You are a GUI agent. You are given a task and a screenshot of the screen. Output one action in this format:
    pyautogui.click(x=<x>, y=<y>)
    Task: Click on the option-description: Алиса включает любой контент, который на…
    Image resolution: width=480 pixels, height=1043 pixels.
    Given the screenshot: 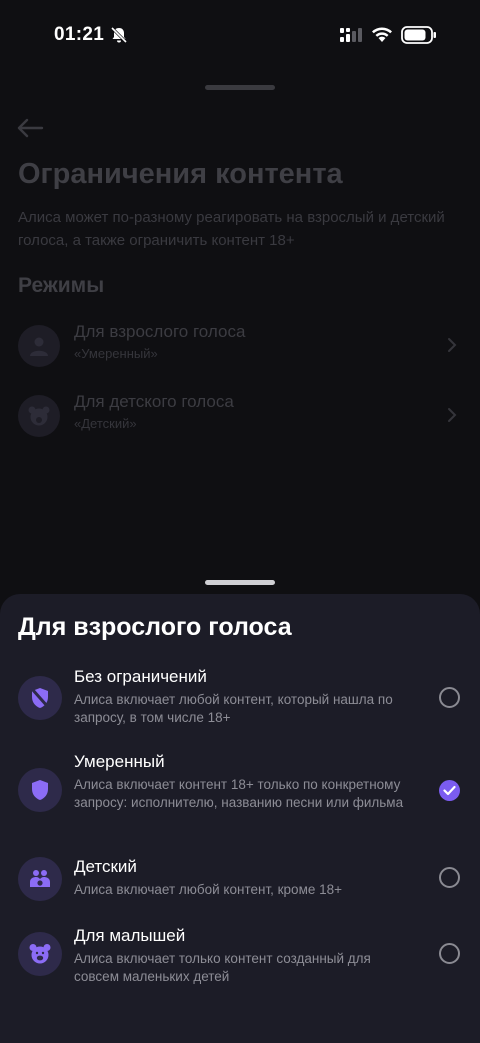 What is the action you would take?
    pyautogui.click(x=233, y=708)
    